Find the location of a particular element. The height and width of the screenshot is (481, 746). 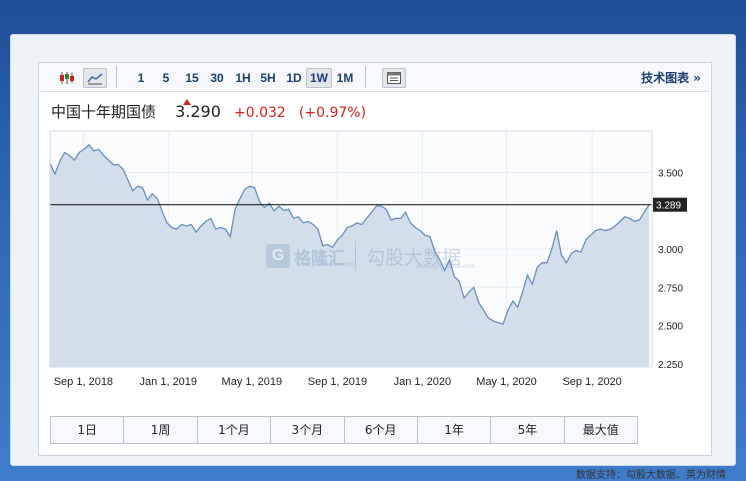

range-1w: 1W is located at coordinates (319, 78).